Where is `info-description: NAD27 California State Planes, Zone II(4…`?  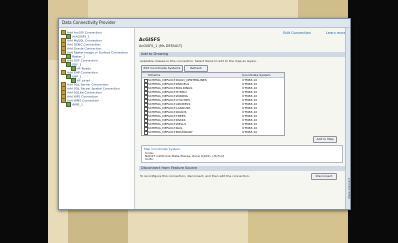
info-description: NAD27 California State Planes, Zone II(4… is located at coordinates (185, 156).